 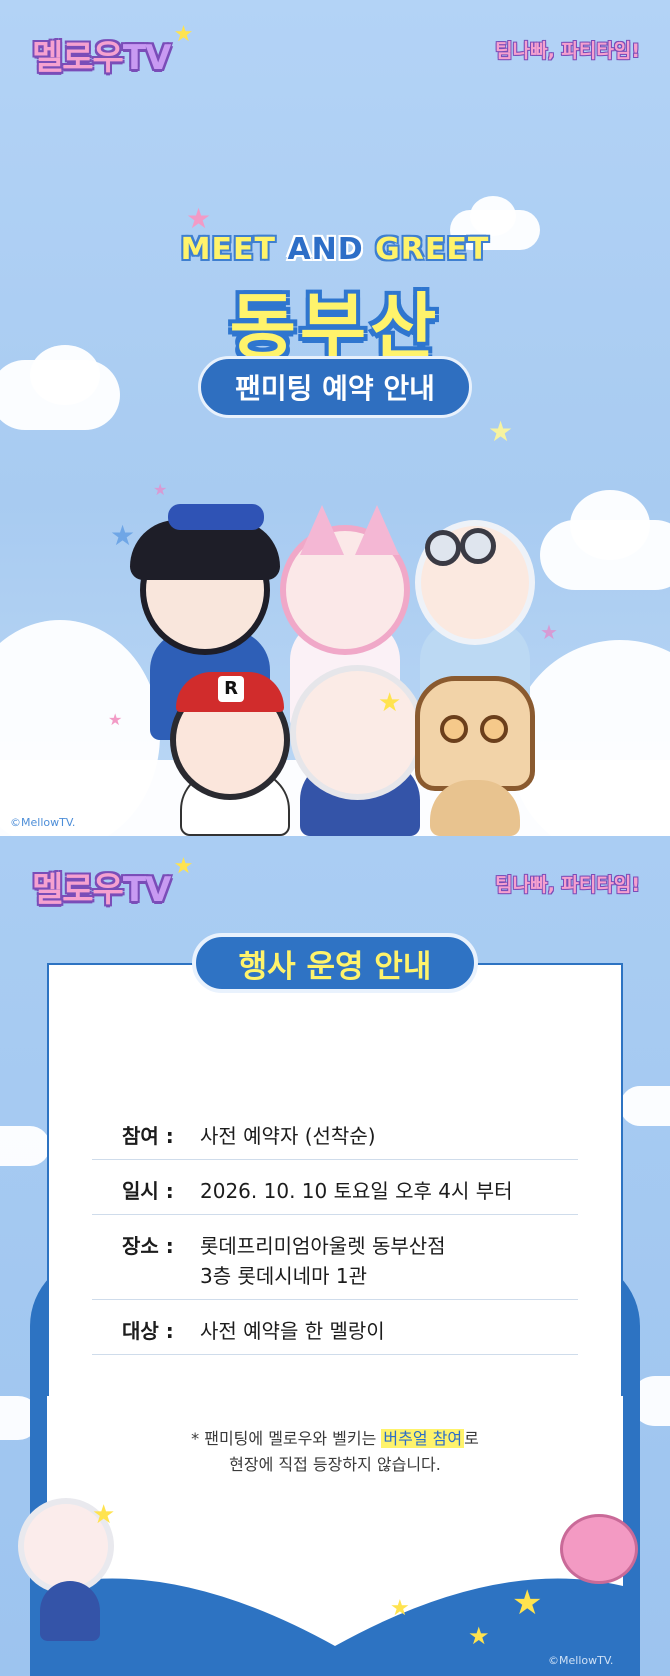 I want to click on section-title: 행사 운영 안내, so click(x=335, y=963).